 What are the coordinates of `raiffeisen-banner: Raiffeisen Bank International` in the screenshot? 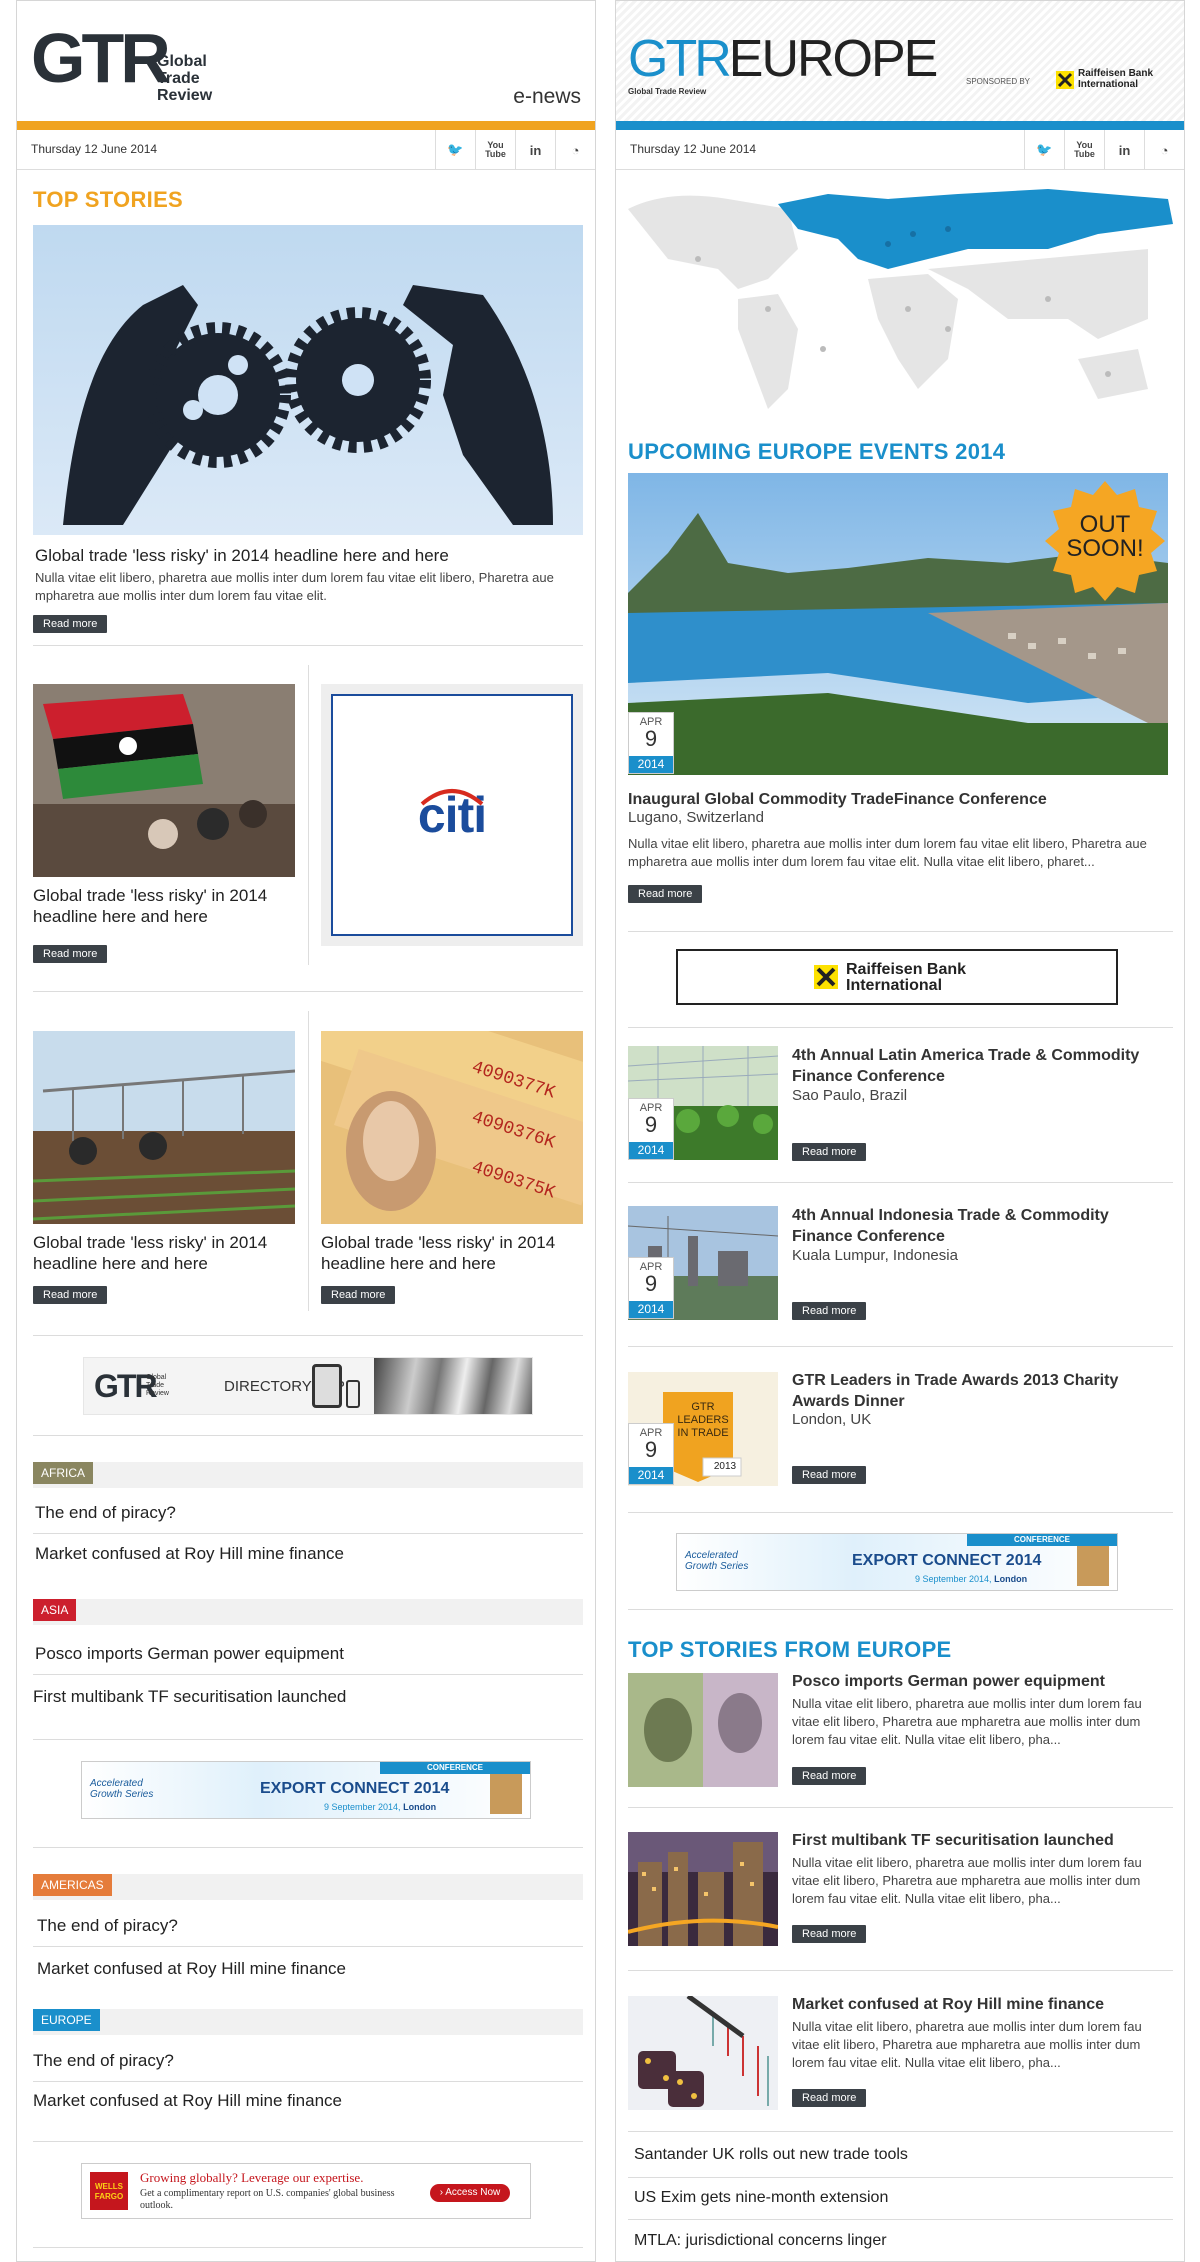 It's located at (897, 977).